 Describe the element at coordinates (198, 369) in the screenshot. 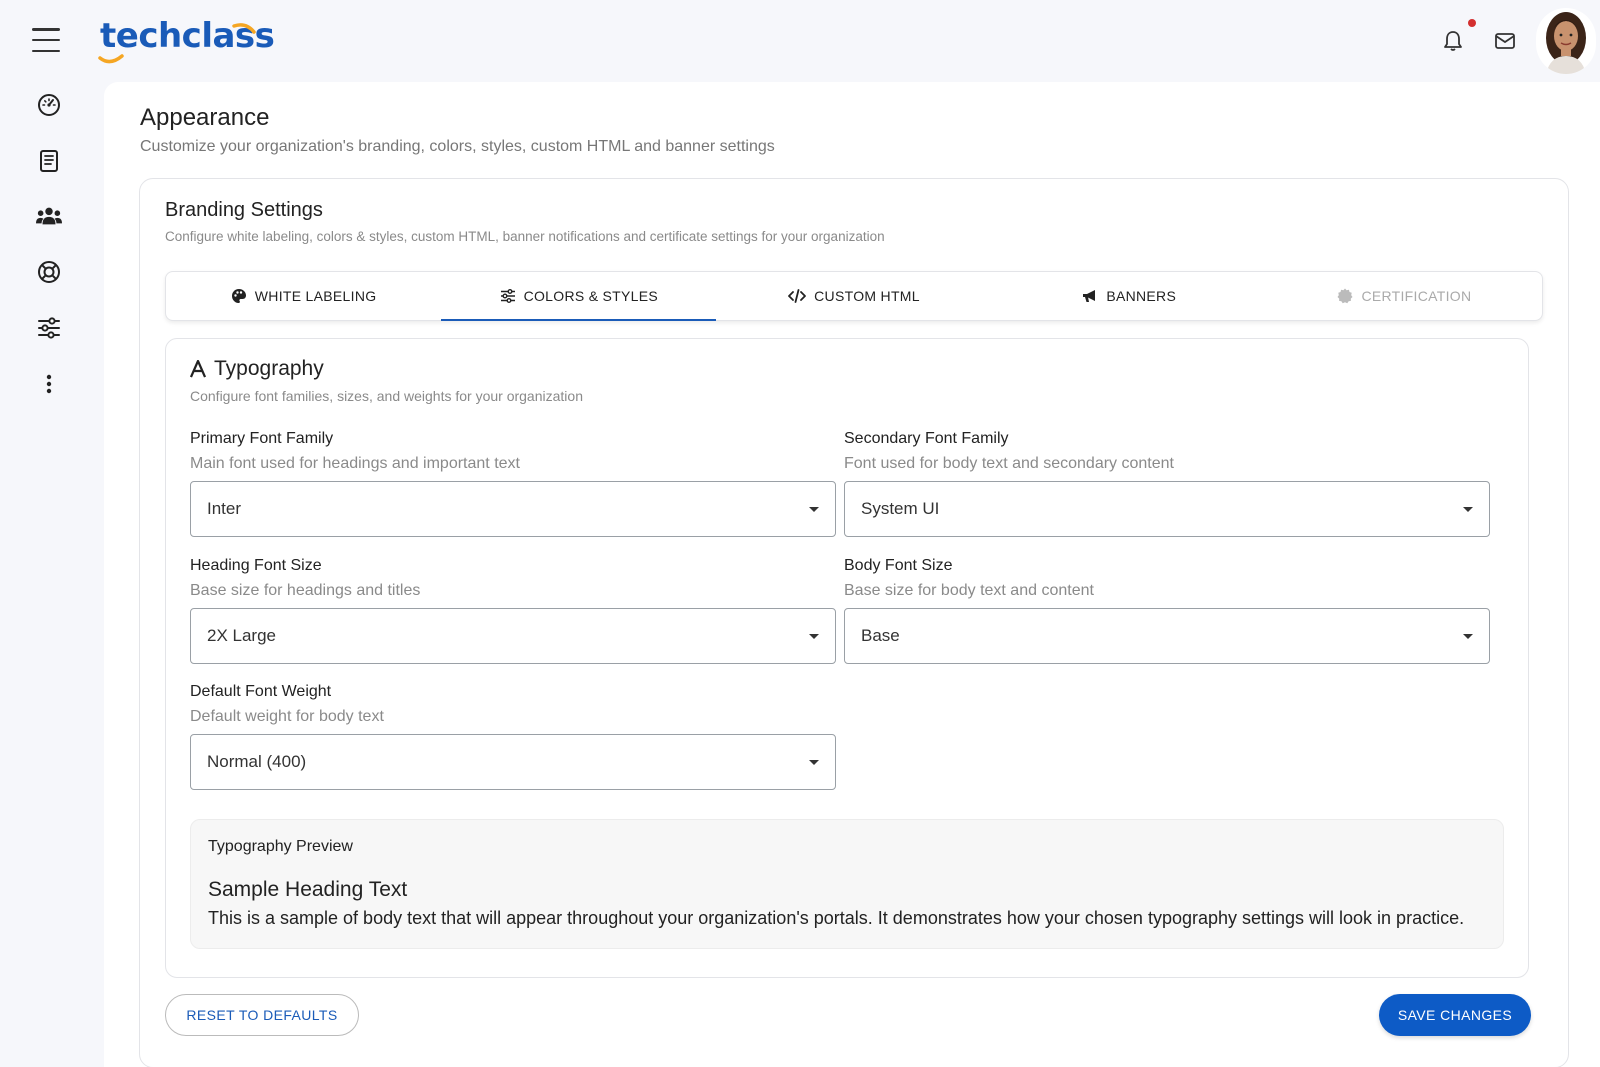

I see `font-icon` at that location.